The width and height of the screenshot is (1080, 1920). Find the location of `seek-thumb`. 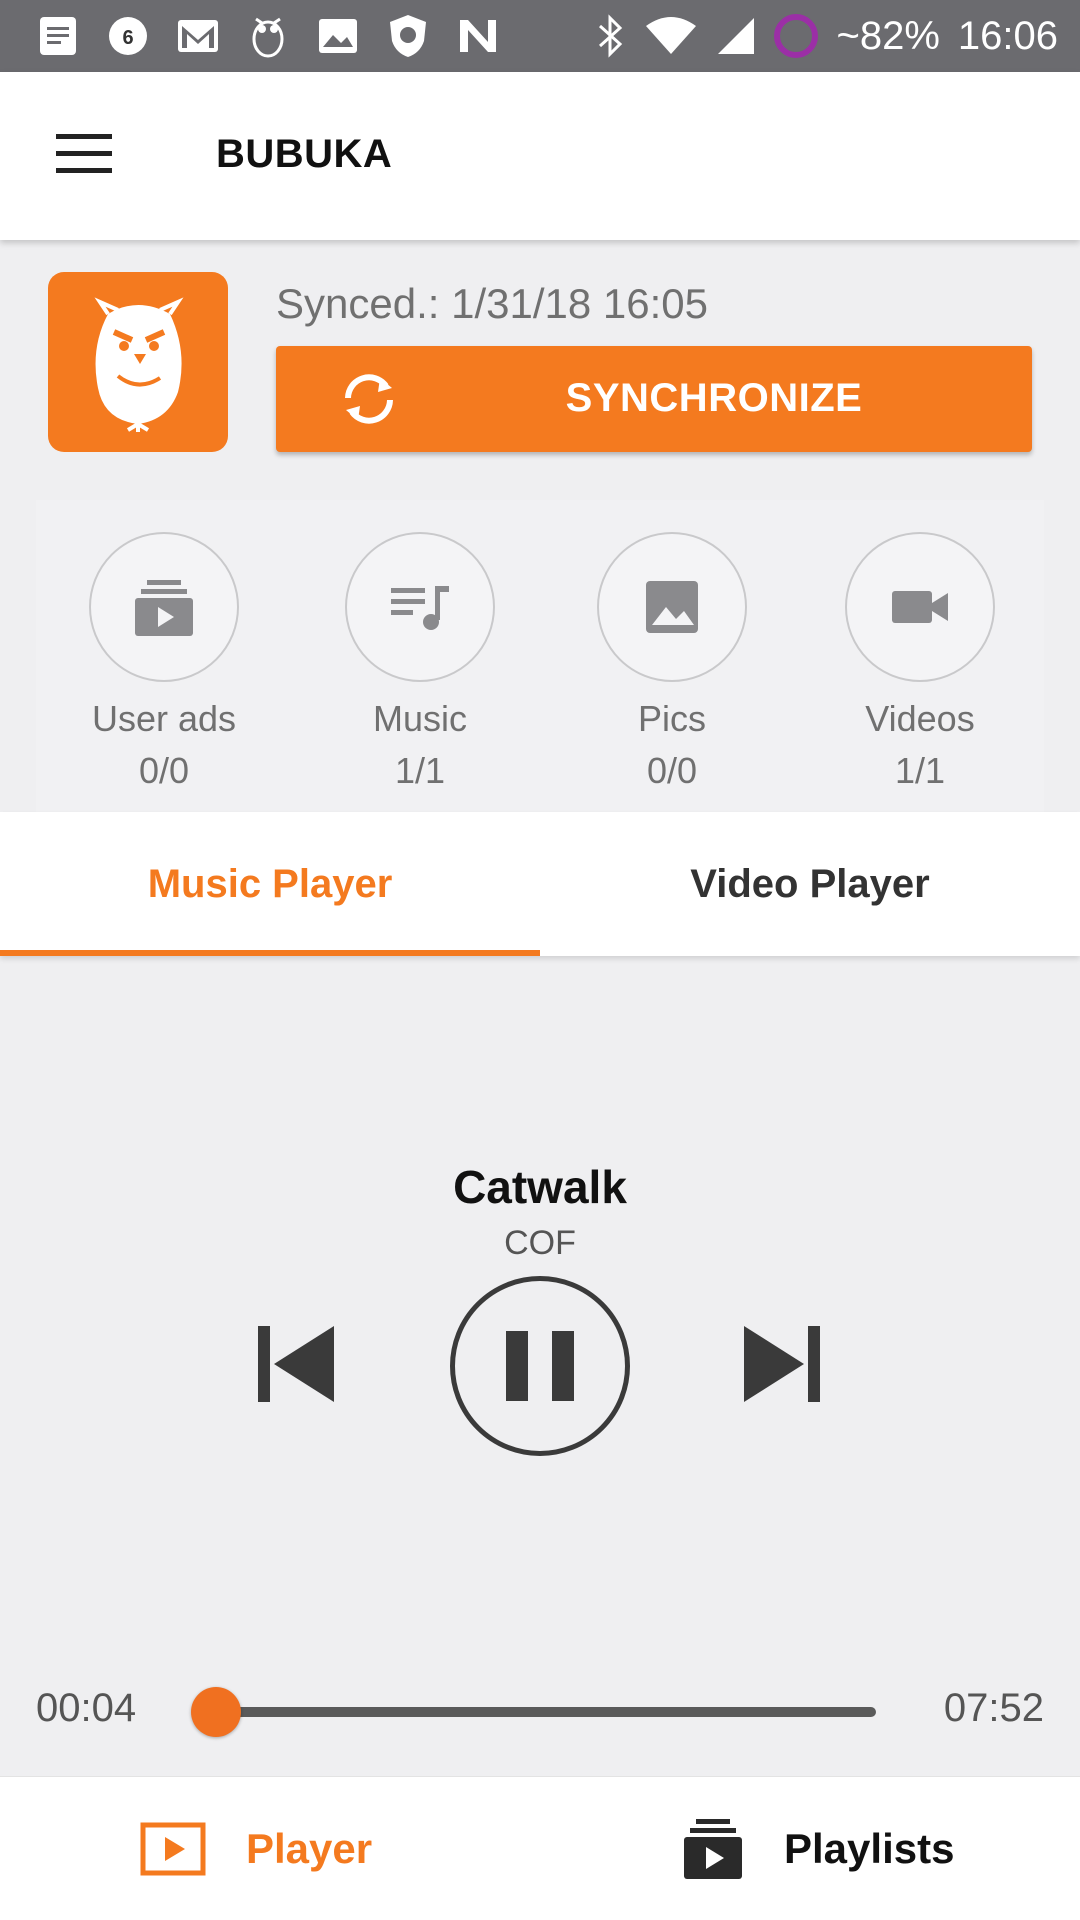

seek-thumb is located at coordinates (215, 1712).